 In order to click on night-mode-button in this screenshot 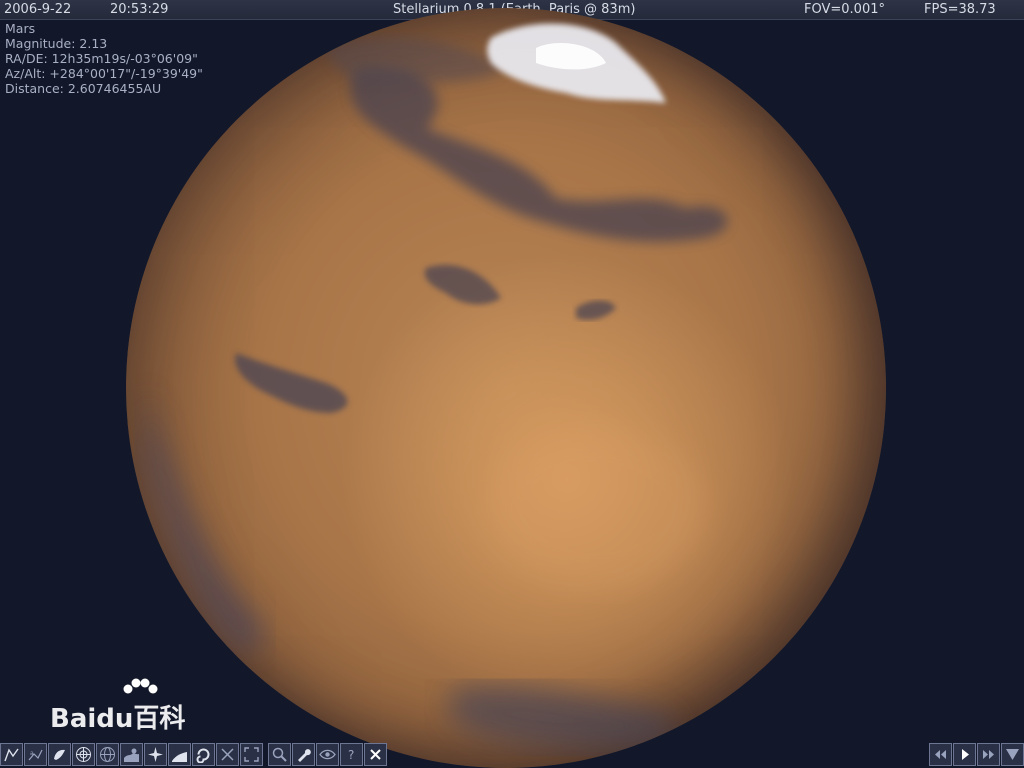, I will do `click(227, 754)`.